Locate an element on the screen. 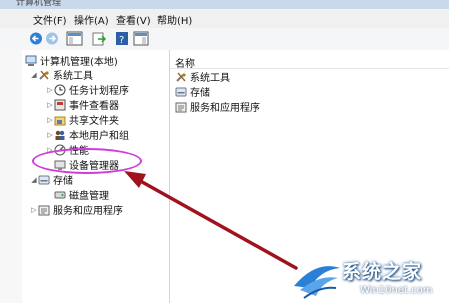  watermark: 系统之家 Win10net.com is located at coordinates (369, 278).